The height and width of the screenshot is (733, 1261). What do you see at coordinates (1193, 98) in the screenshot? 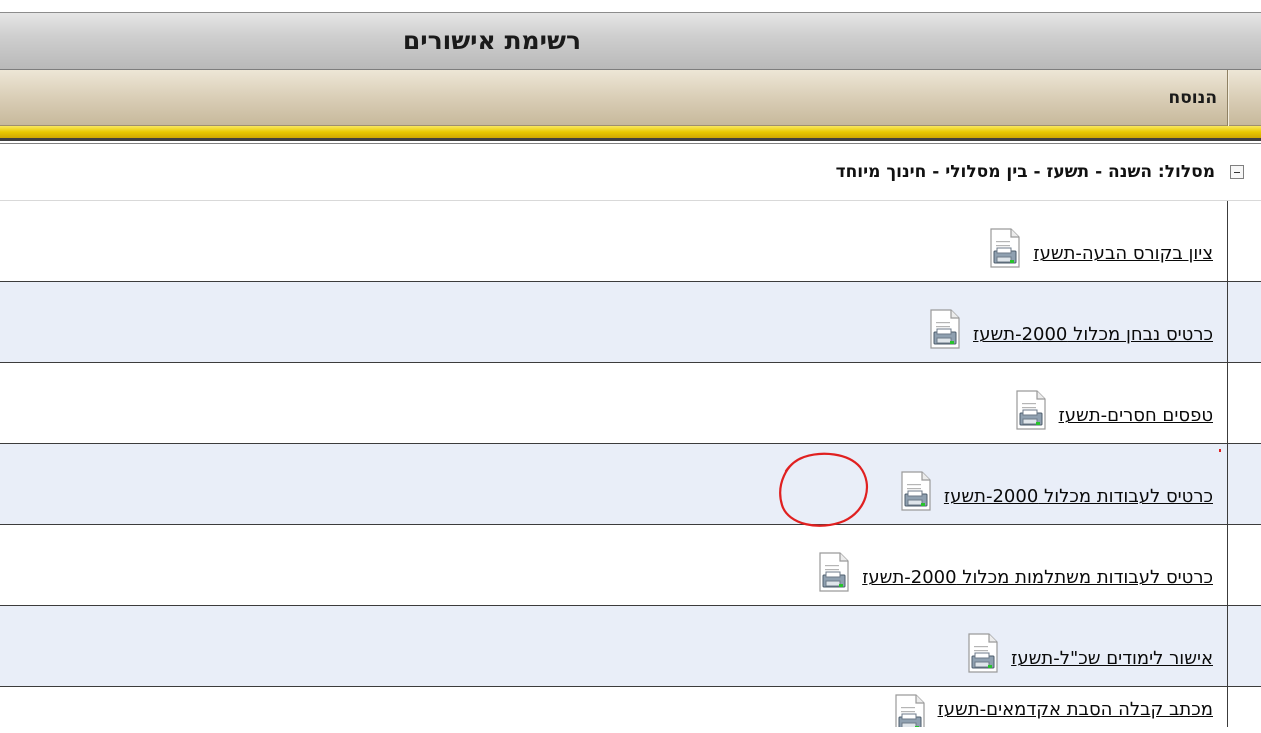
I see `column-header-label: הנוסח` at bounding box center [1193, 98].